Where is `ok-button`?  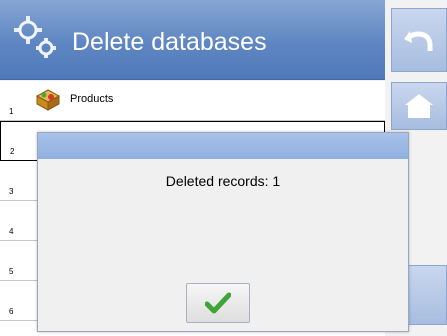
ok-button is located at coordinates (218, 303).